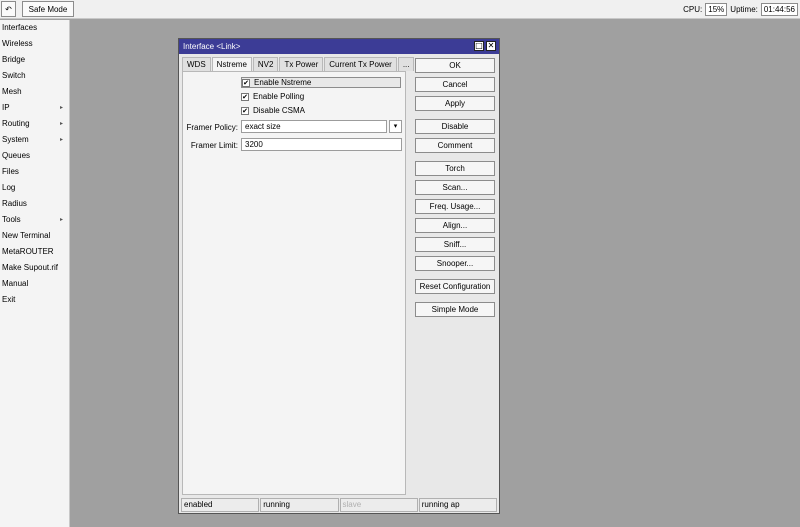  I want to click on sidebar-item-label: Queues, so click(16, 155).